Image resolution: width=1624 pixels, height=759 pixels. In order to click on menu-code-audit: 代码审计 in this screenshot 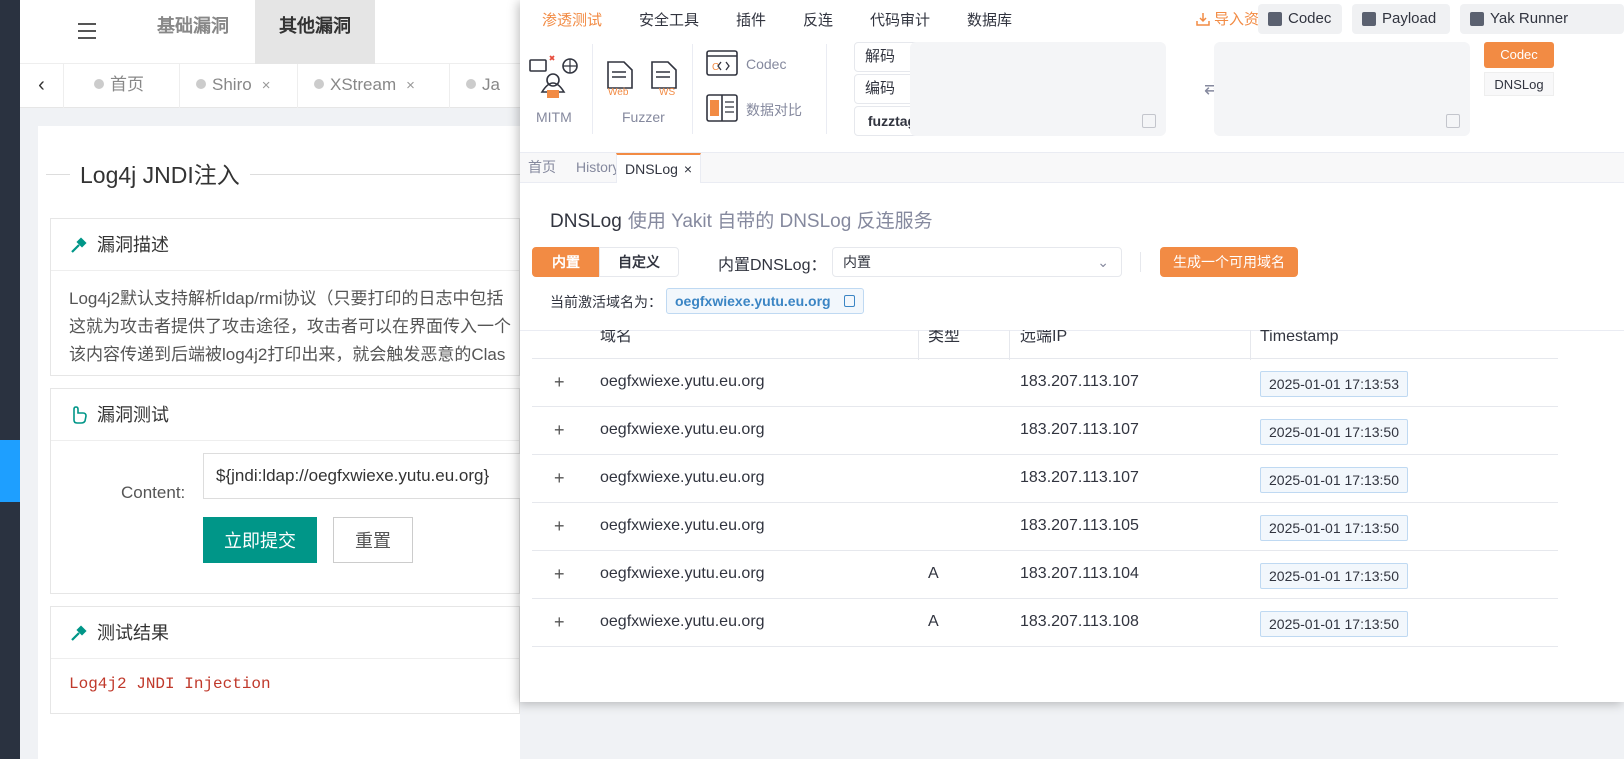, I will do `click(900, 19)`.